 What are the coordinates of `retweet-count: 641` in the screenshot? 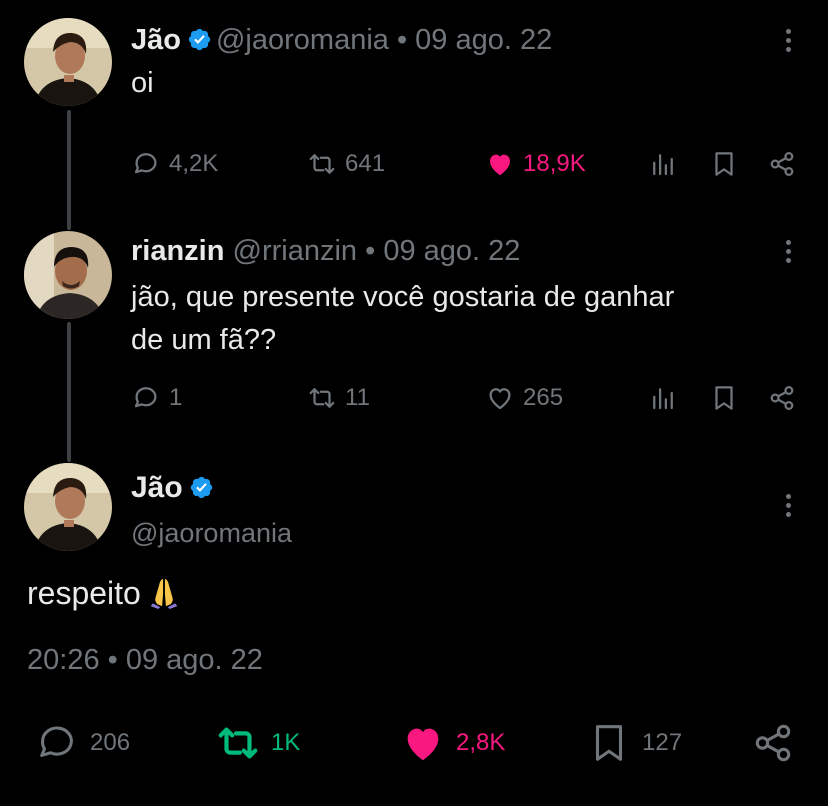 It's located at (365, 163).